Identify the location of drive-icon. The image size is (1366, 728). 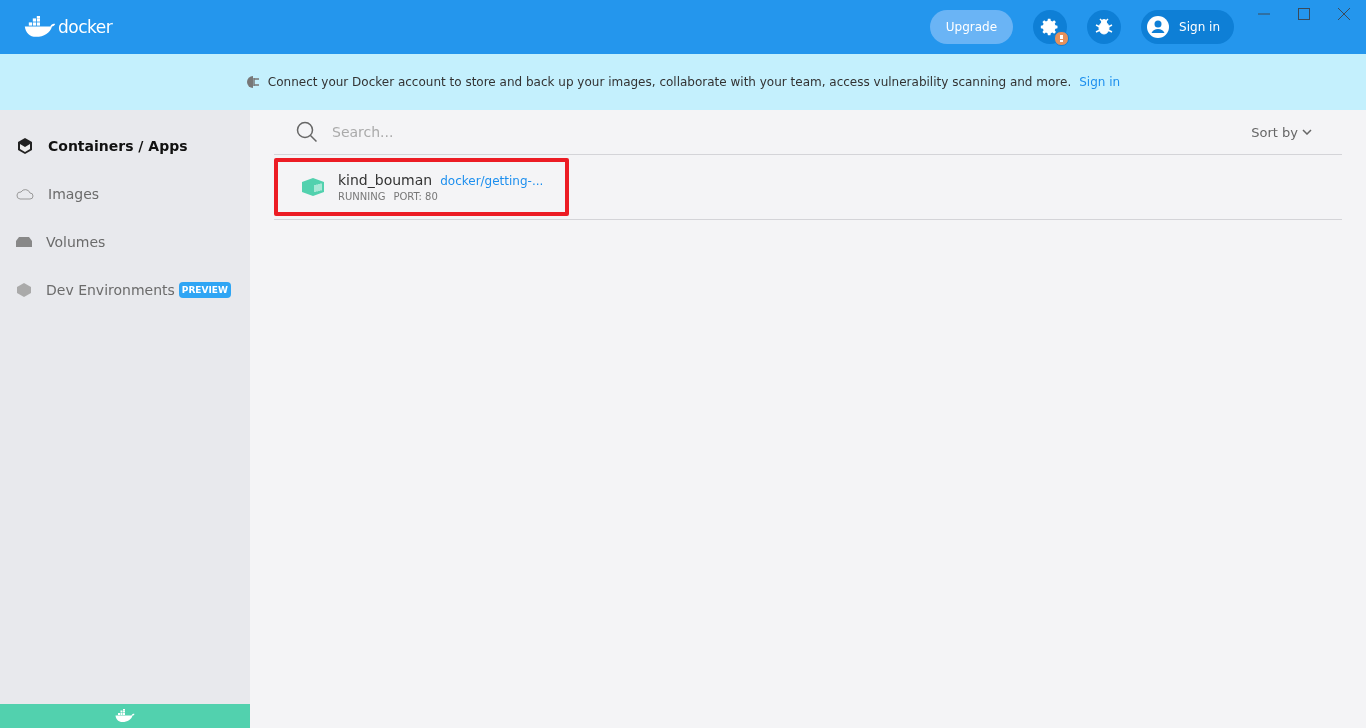
(24, 242).